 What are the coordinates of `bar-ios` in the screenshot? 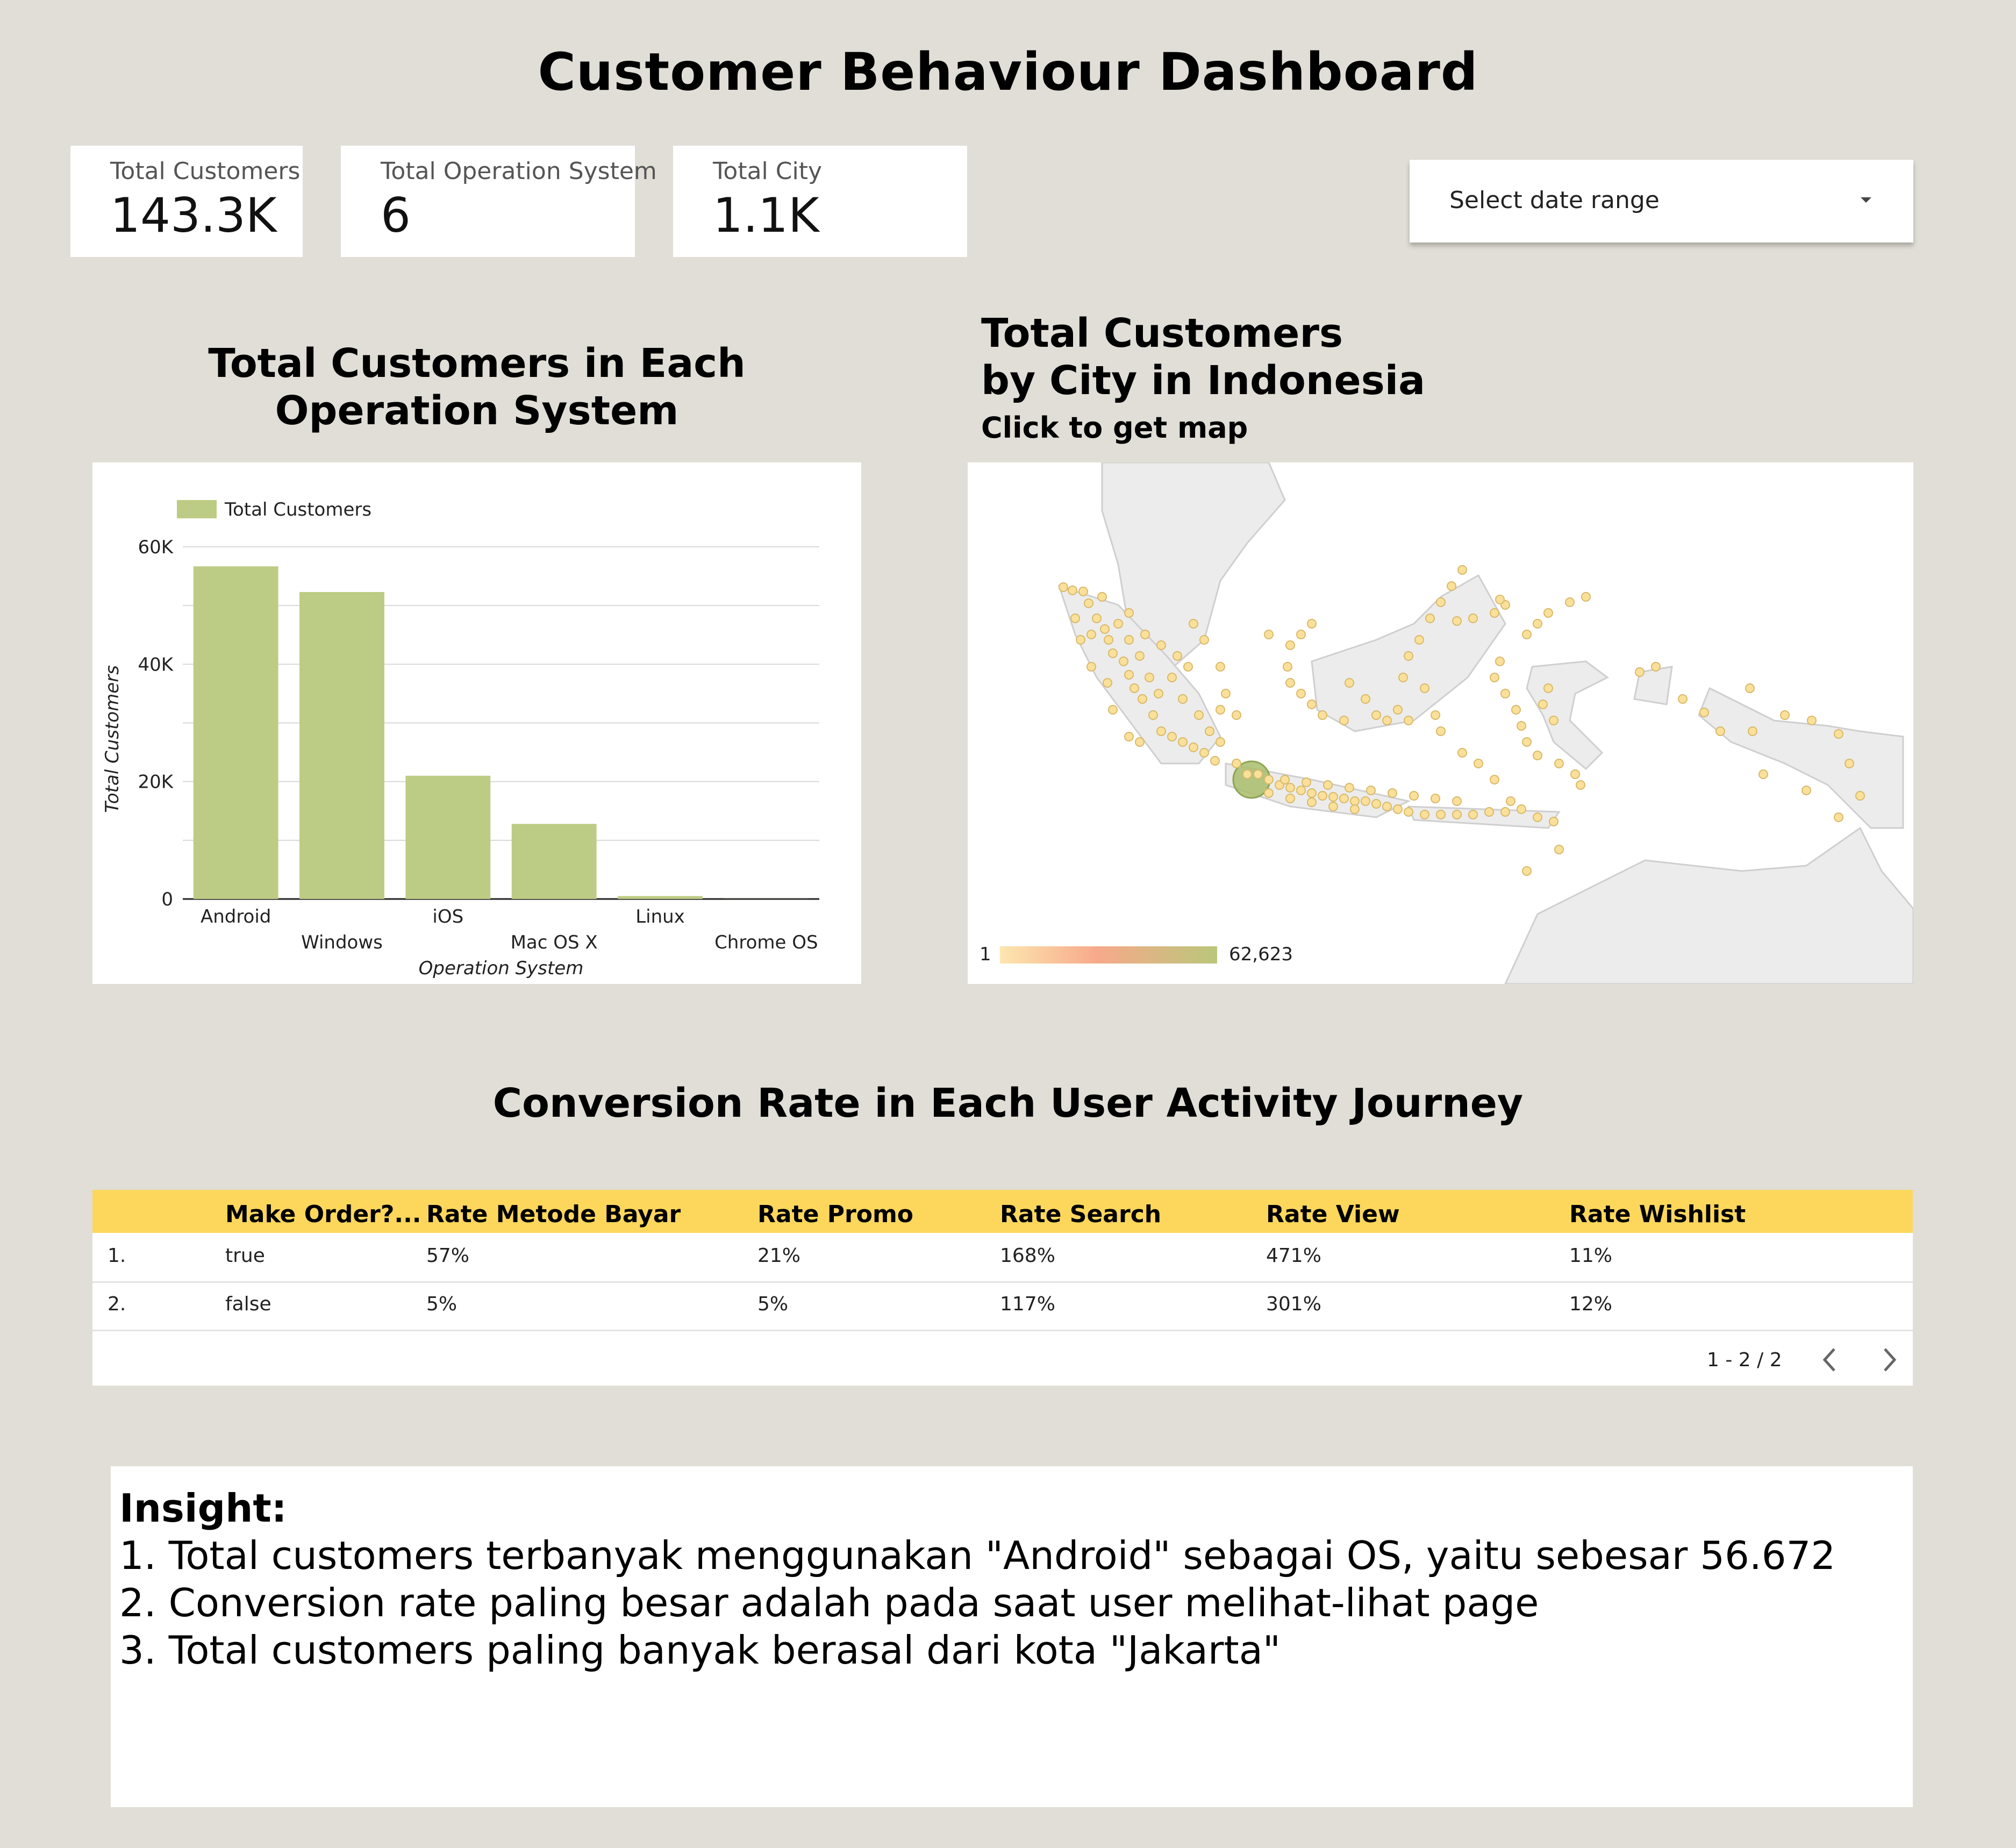 It's located at (448, 837).